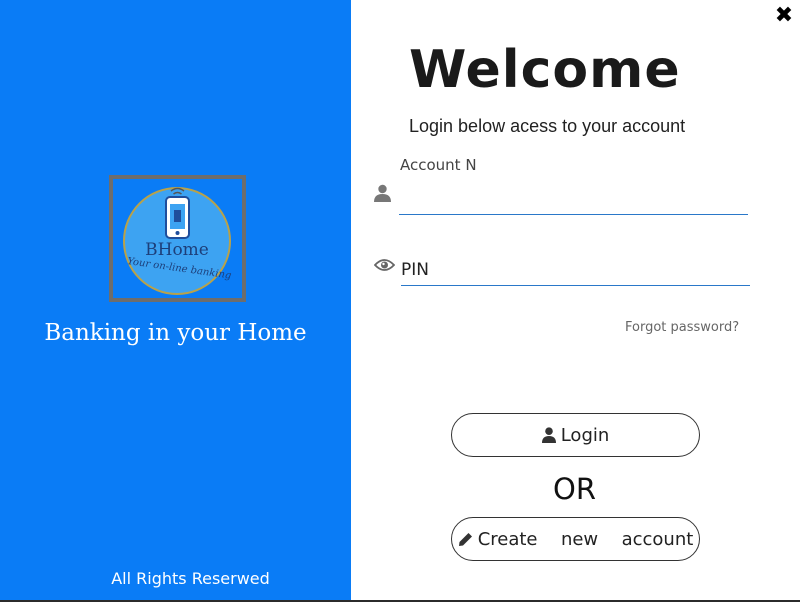 The height and width of the screenshot is (602, 800). I want to click on login-button: Login, so click(575, 435).